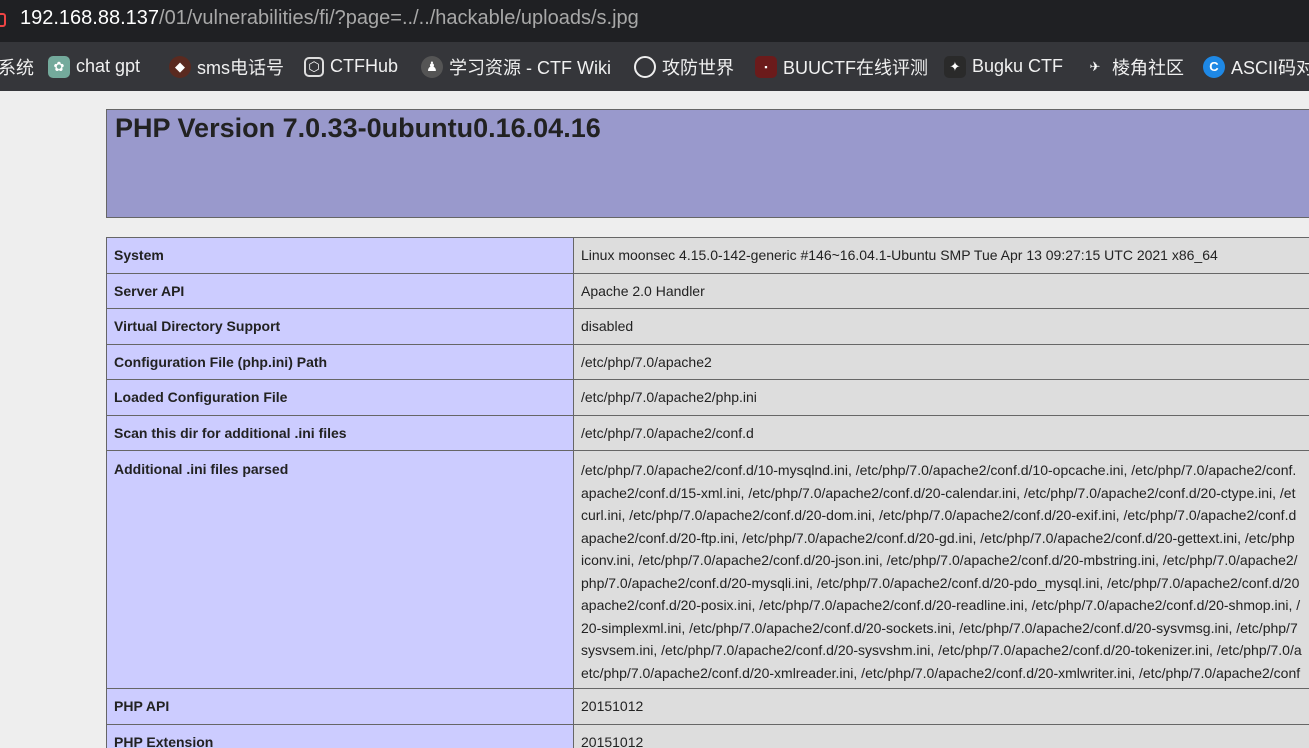 The width and height of the screenshot is (1309, 748). I want to click on row-key: Additional .ini files parsed, so click(340, 569).